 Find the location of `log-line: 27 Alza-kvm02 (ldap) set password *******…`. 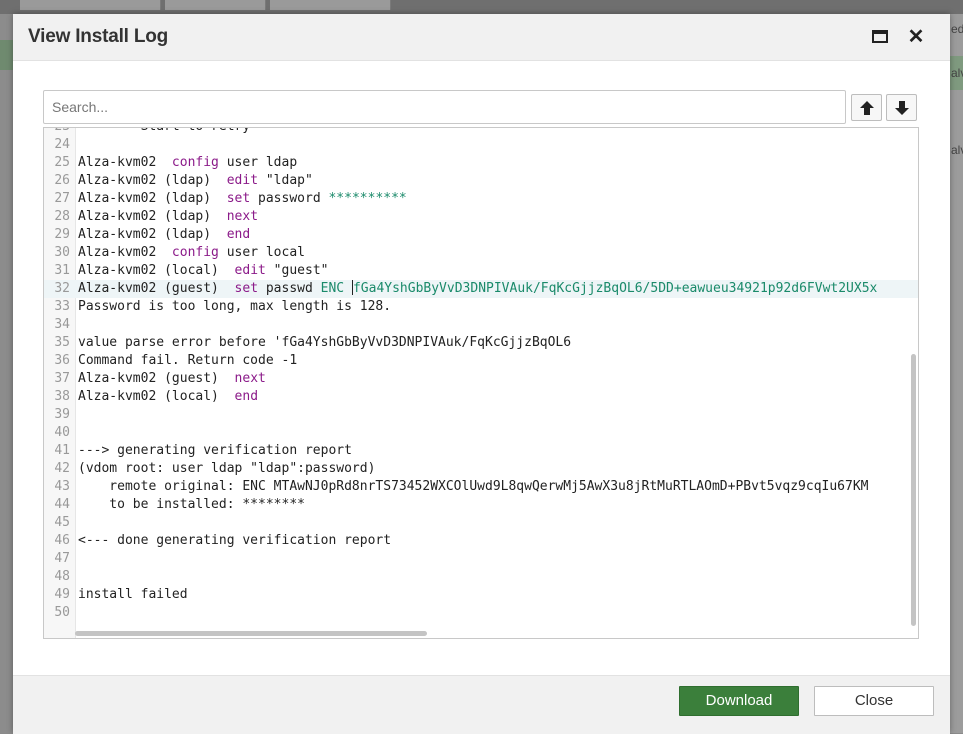

log-line: 27 Alza-kvm02 (ldap) set password *******… is located at coordinates (481, 199).